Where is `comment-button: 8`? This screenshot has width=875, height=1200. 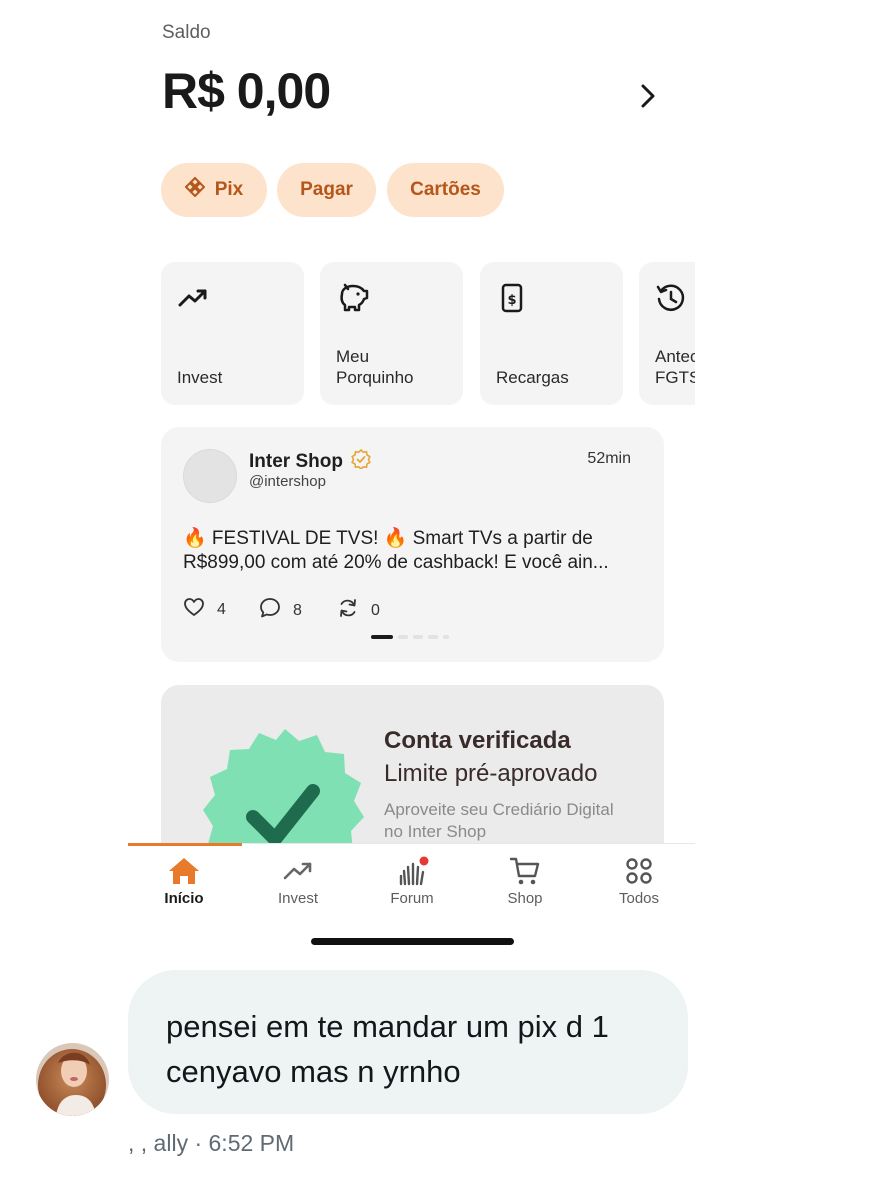
comment-button: 8 is located at coordinates (280, 610).